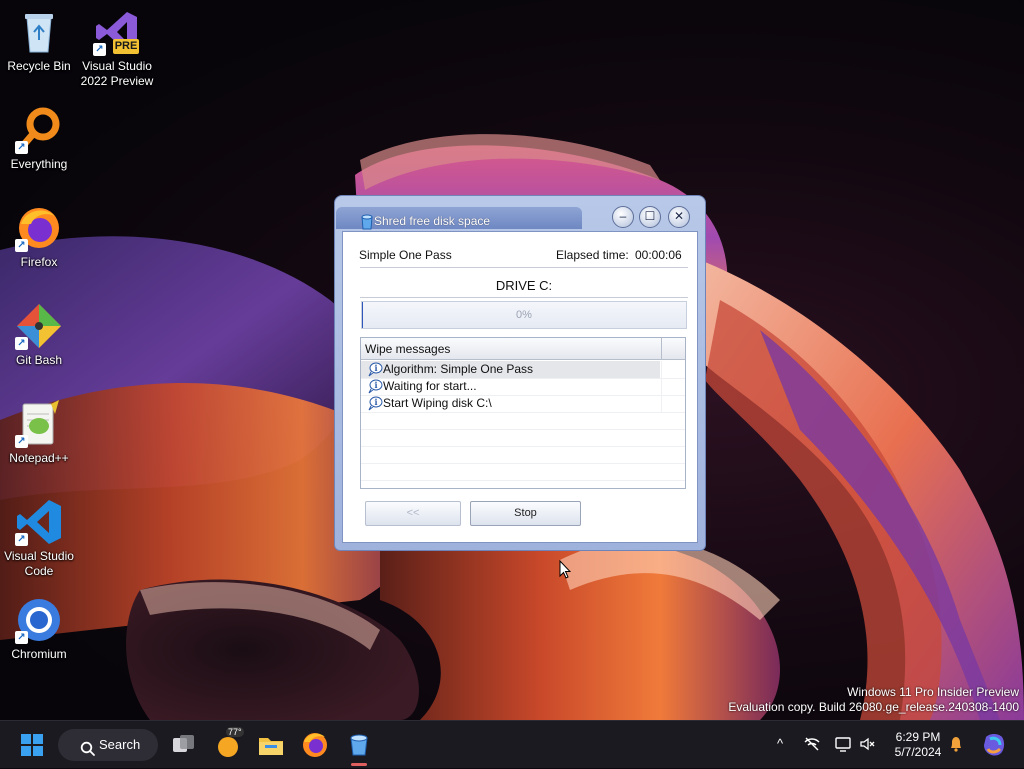  What do you see at coordinates (39, 620) in the screenshot?
I see `chromium-icon: ↗` at bounding box center [39, 620].